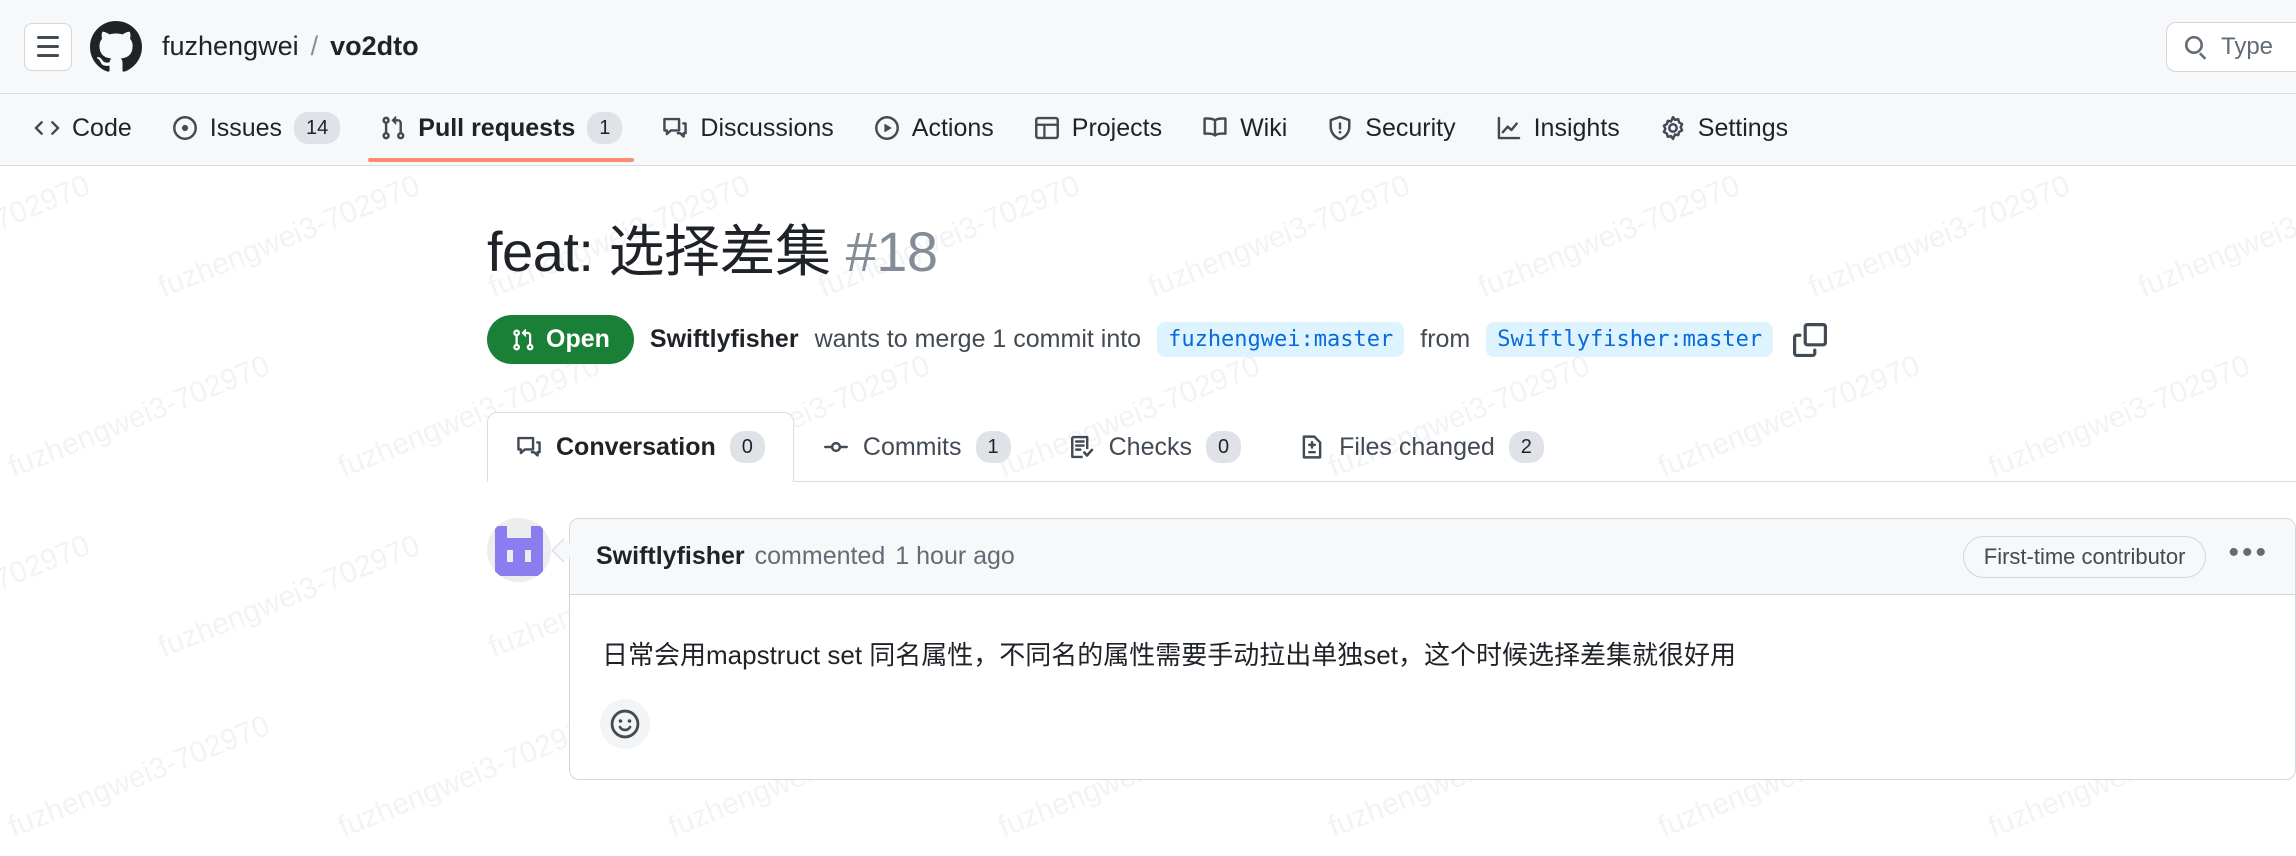  What do you see at coordinates (578, 339) in the screenshot?
I see `status-badge-label: Open` at bounding box center [578, 339].